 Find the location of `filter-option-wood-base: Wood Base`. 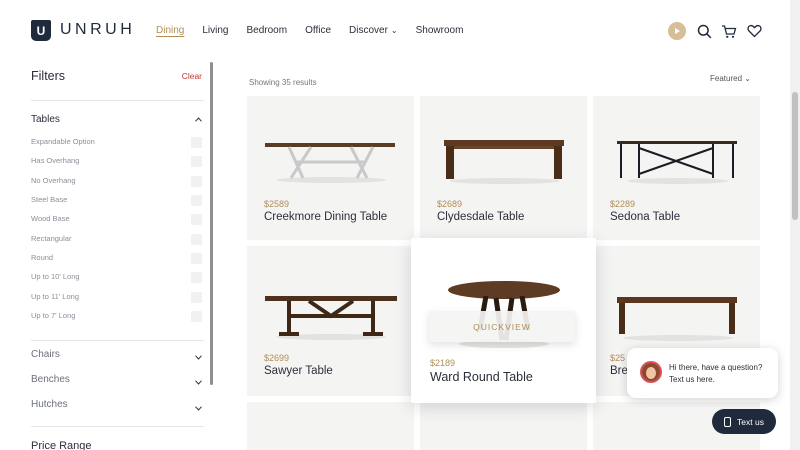

filter-option-wood-base: Wood Base is located at coordinates (117, 221).